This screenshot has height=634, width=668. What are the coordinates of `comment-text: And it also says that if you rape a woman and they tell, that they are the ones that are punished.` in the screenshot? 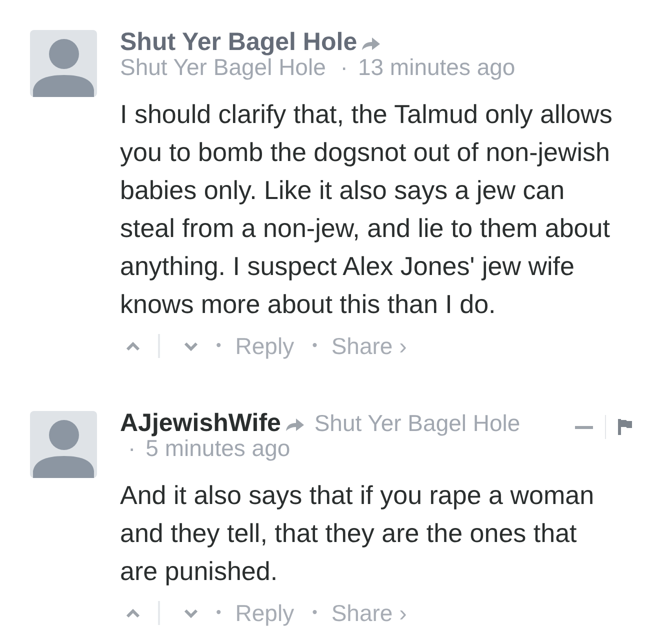 It's located at (358, 533).